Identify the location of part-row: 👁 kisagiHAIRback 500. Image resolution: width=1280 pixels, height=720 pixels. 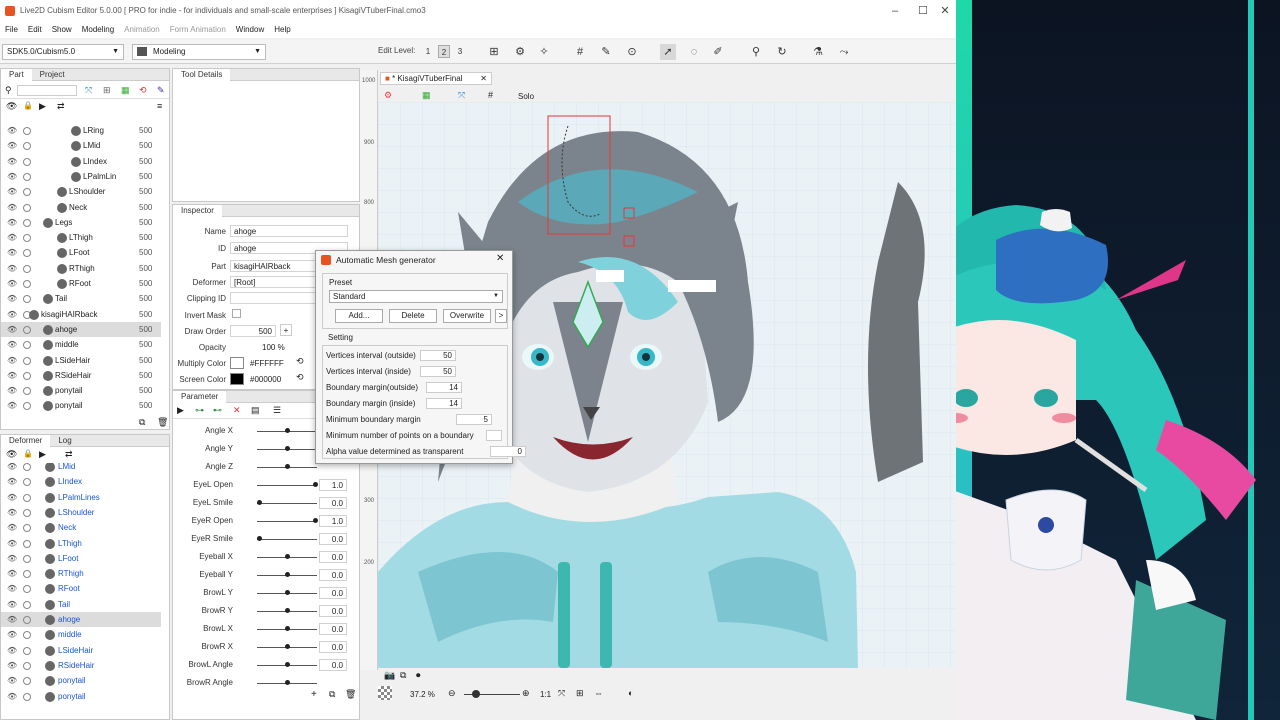
(81, 314).